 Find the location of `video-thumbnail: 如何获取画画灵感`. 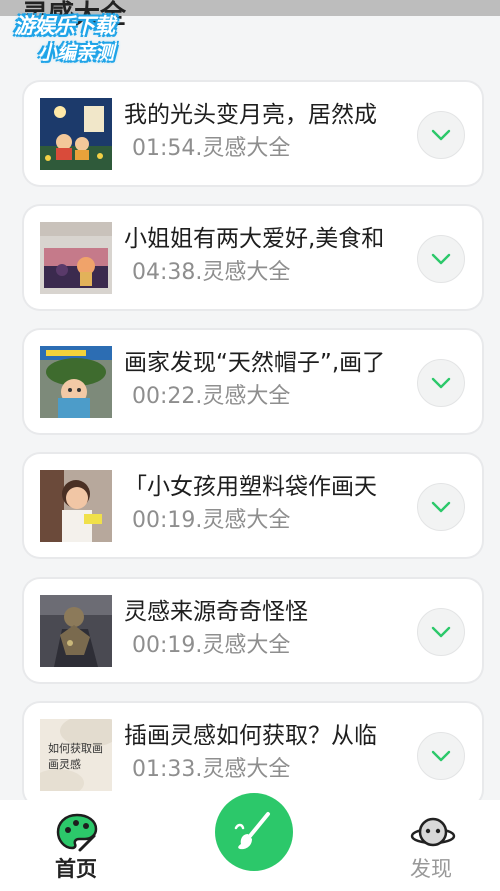

video-thumbnail: 如何获取画画灵感 is located at coordinates (76, 755).